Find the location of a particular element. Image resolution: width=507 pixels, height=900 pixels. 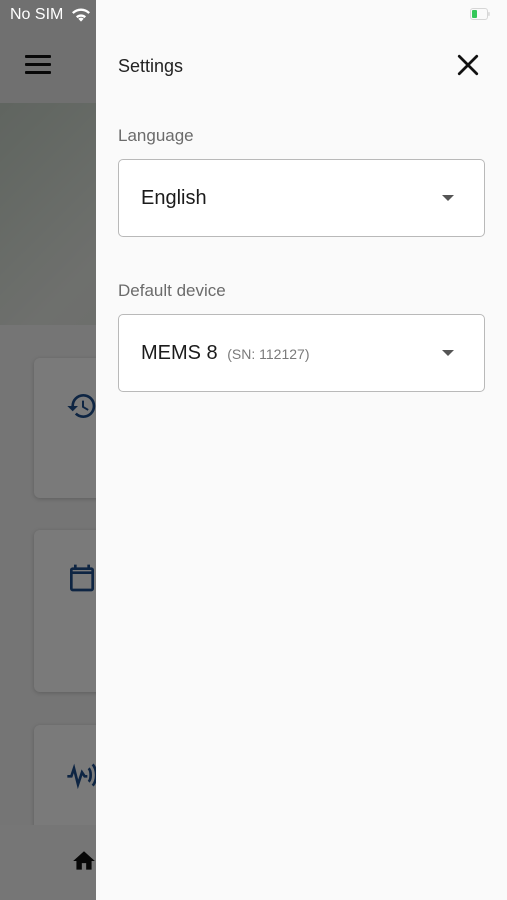

language-select: English is located at coordinates (301, 198).